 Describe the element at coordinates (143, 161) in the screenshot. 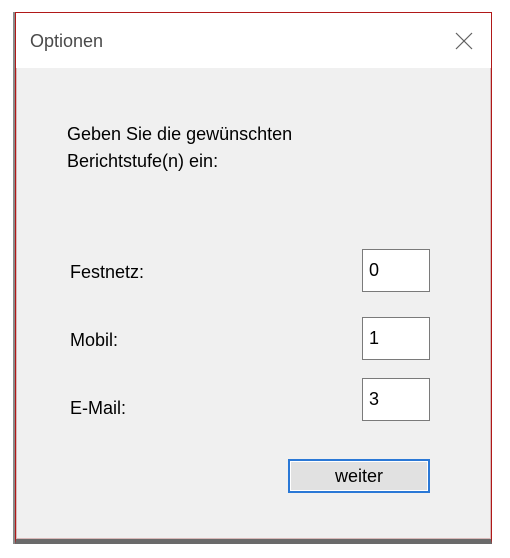

I see `instruction-line-2: Berichtstufe(n) ein:` at that location.